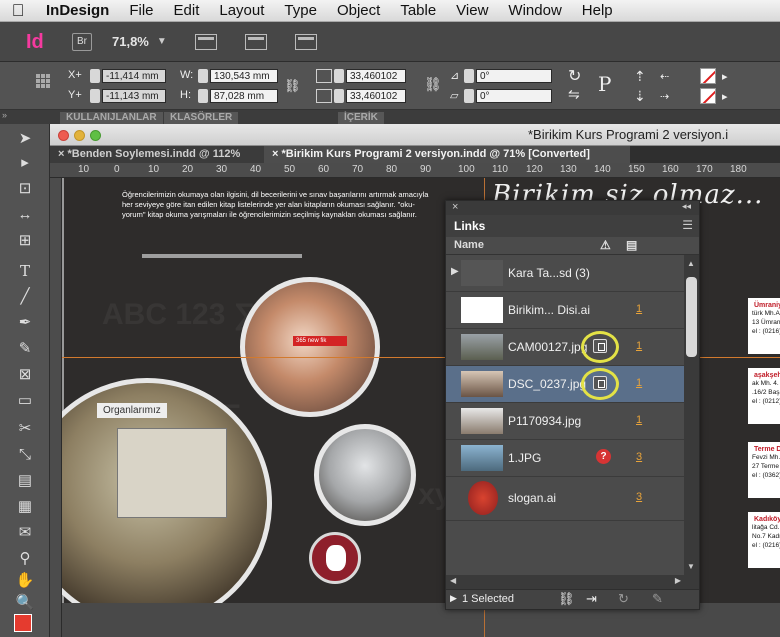 Image resolution: width=780 pixels, height=637 pixels. I want to click on selection-tool-icon: ➤, so click(25, 139).